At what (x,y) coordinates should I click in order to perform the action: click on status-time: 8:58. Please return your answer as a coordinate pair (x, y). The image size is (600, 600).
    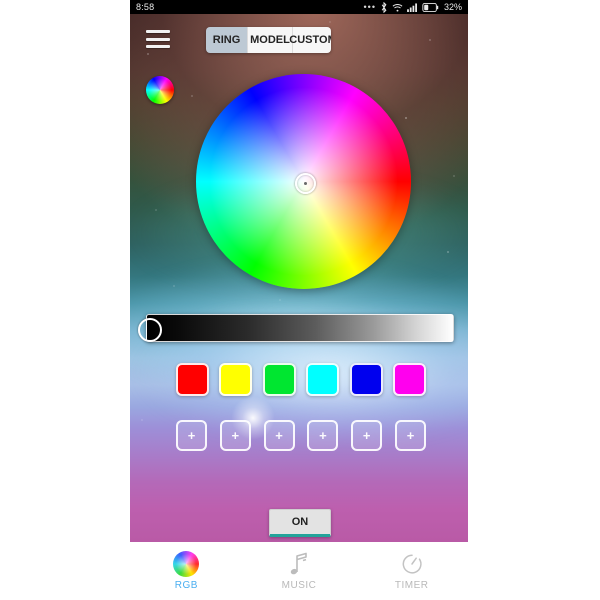
    Looking at the image, I should click on (145, 7).